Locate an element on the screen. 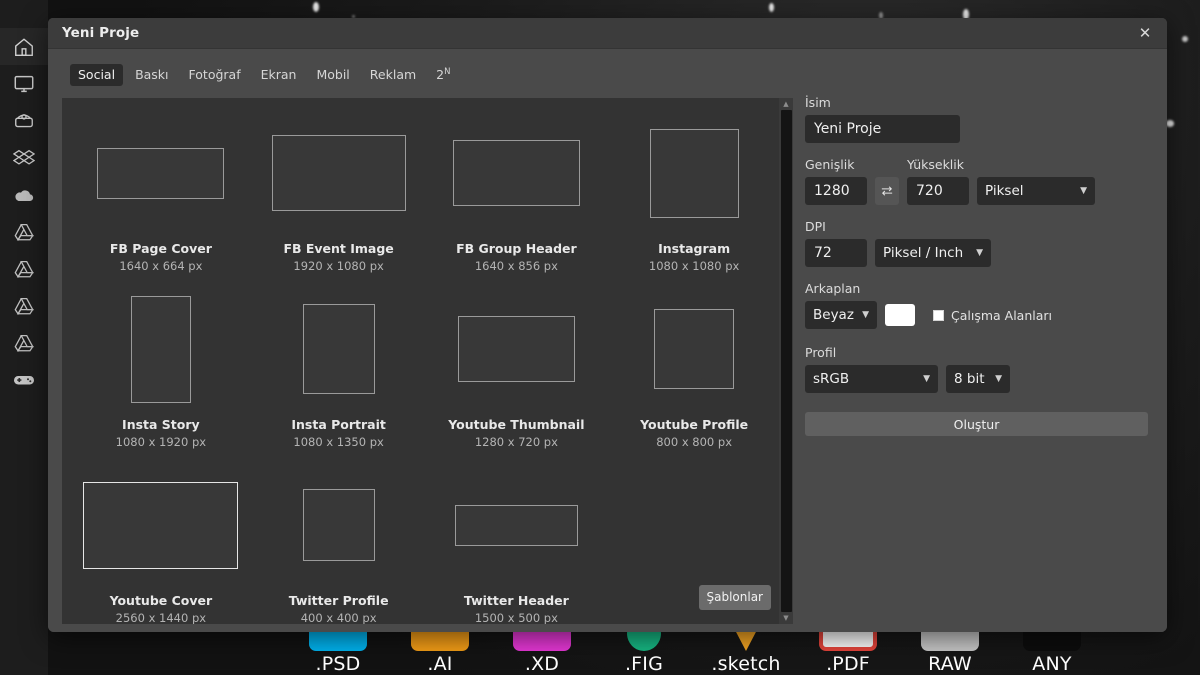  template-card: Insta Portrait 1080 x 1350 px is located at coordinates (339, 378).